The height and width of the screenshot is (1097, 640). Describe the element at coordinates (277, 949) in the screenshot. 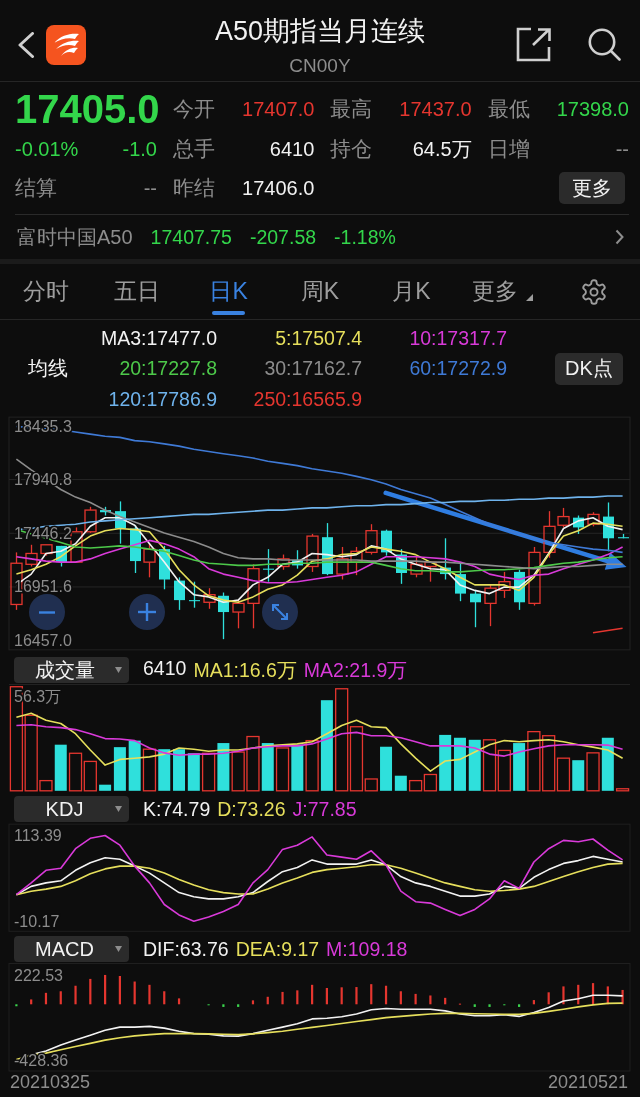

I see `legend-value: DEA:9.17` at that location.